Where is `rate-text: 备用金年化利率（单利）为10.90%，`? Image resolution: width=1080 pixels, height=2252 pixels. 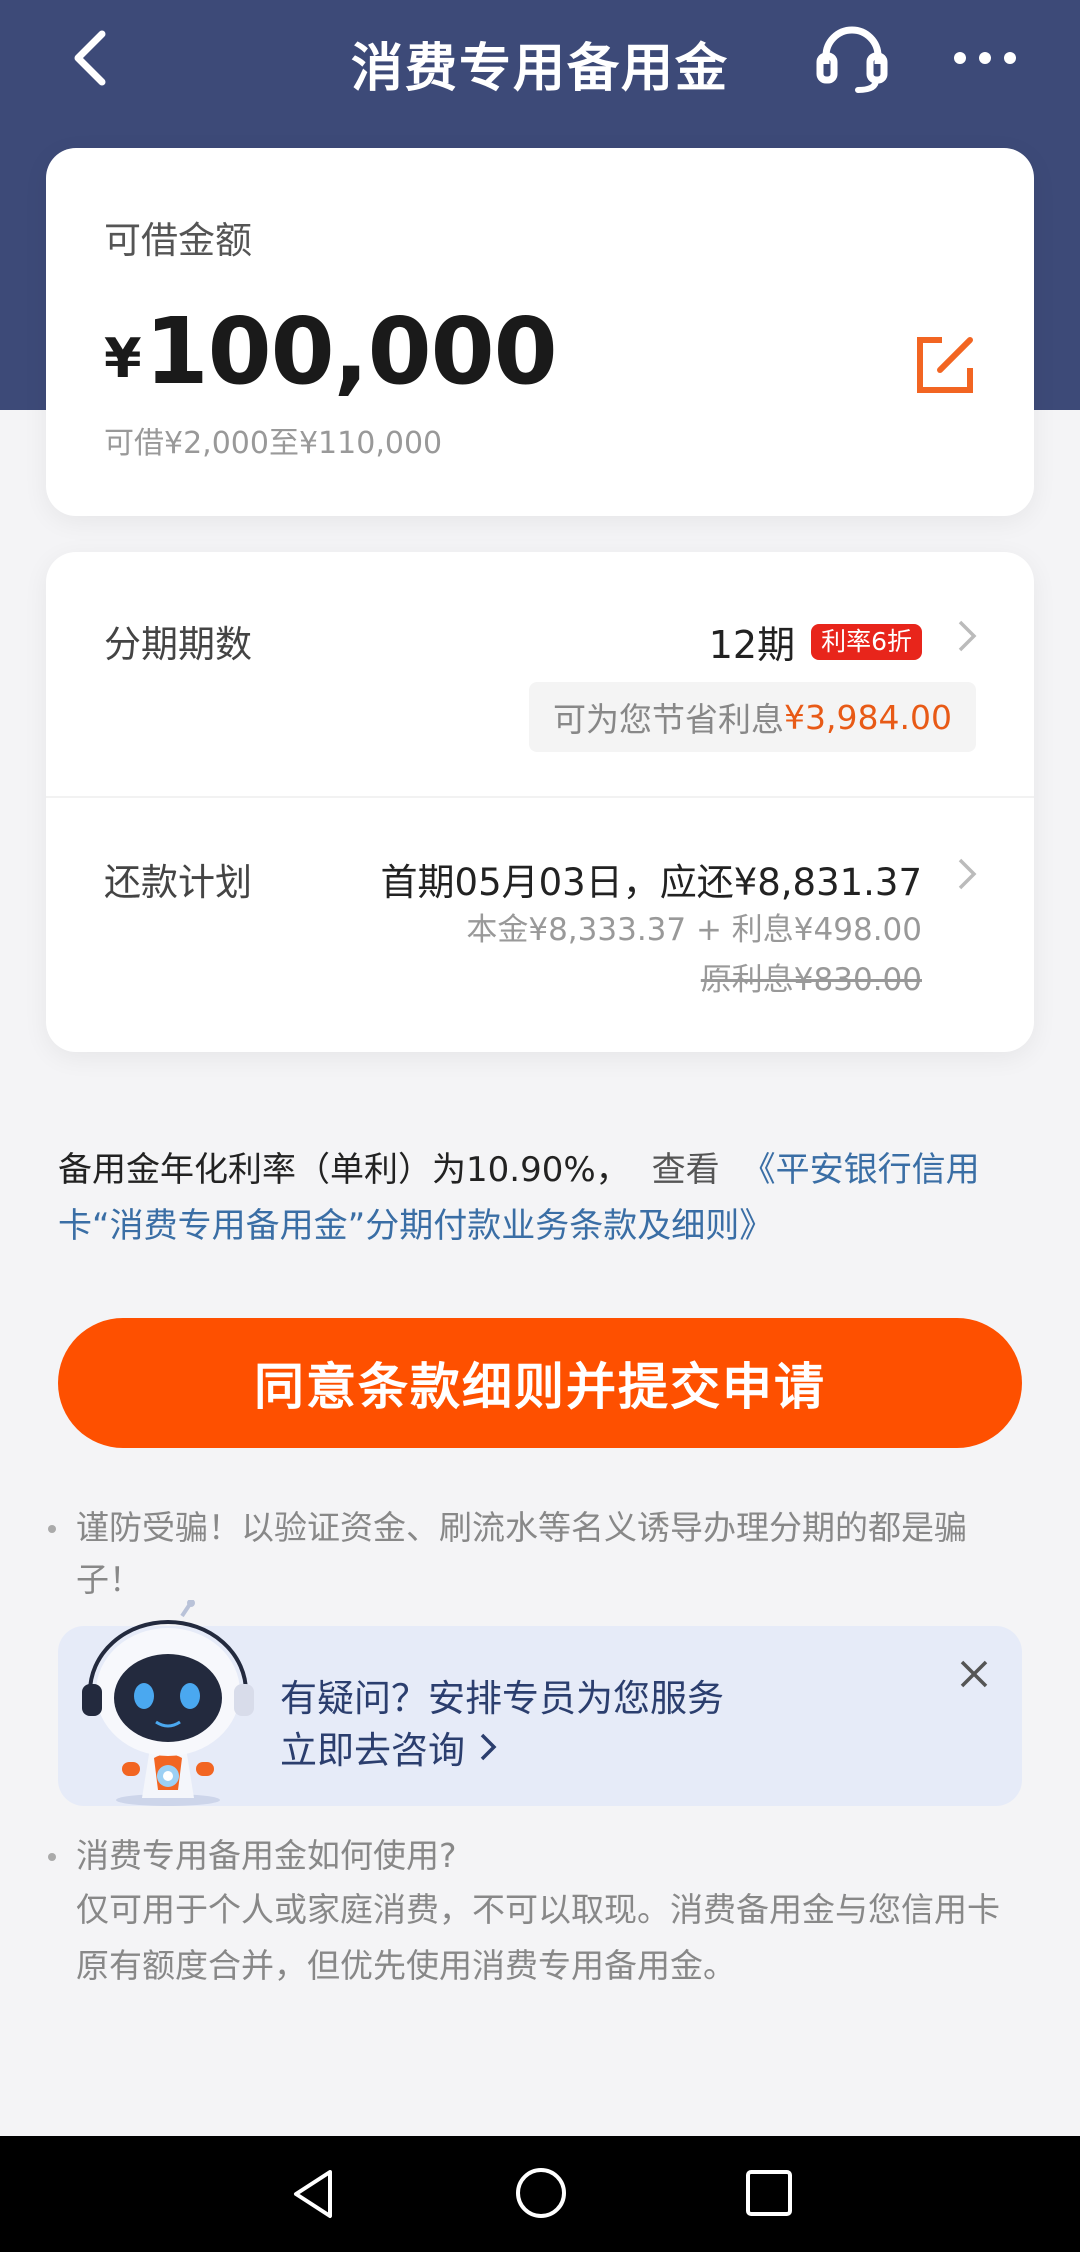
rate-text: 备用金年化利率（单利）为10.90%， is located at coordinates (344, 1170).